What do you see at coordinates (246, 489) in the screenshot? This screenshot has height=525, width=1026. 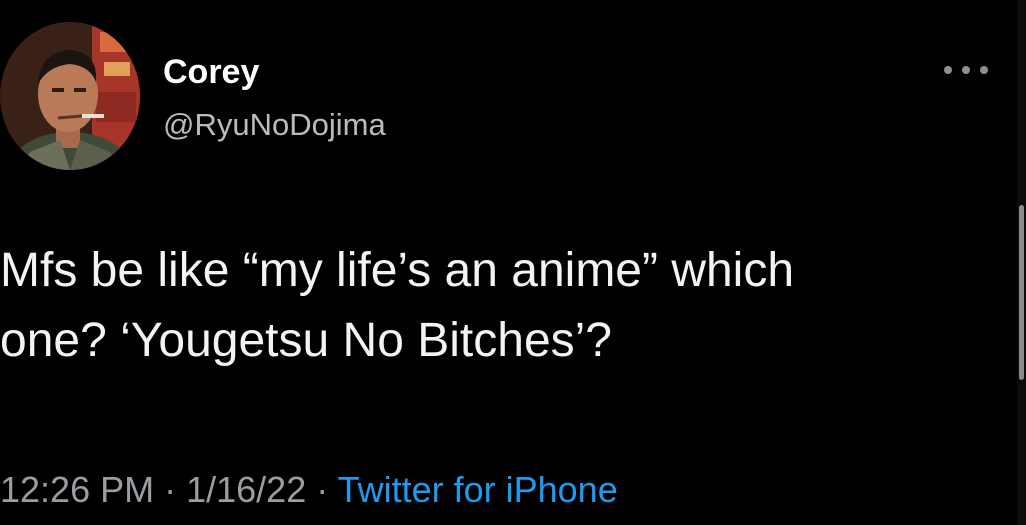 I see `tweet-date: 1/16/22` at bounding box center [246, 489].